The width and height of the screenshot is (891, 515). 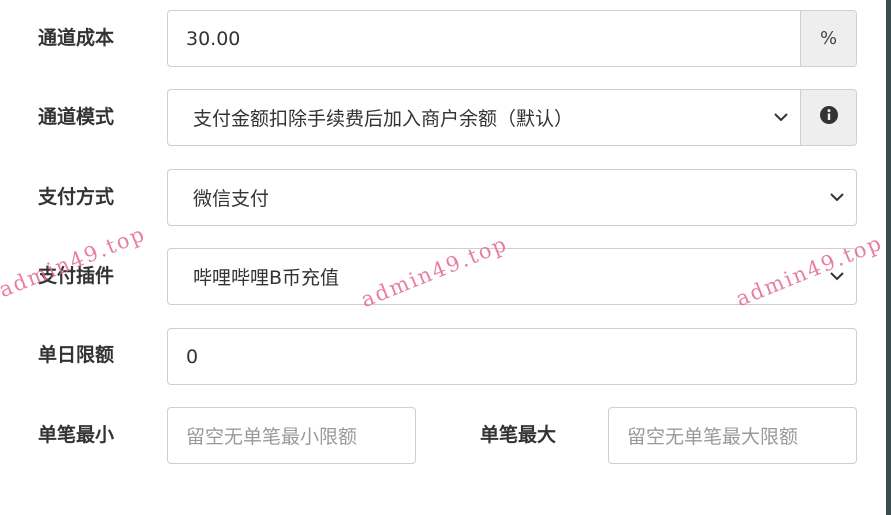 I want to click on daily-limit-input: 0, so click(x=512, y=356).